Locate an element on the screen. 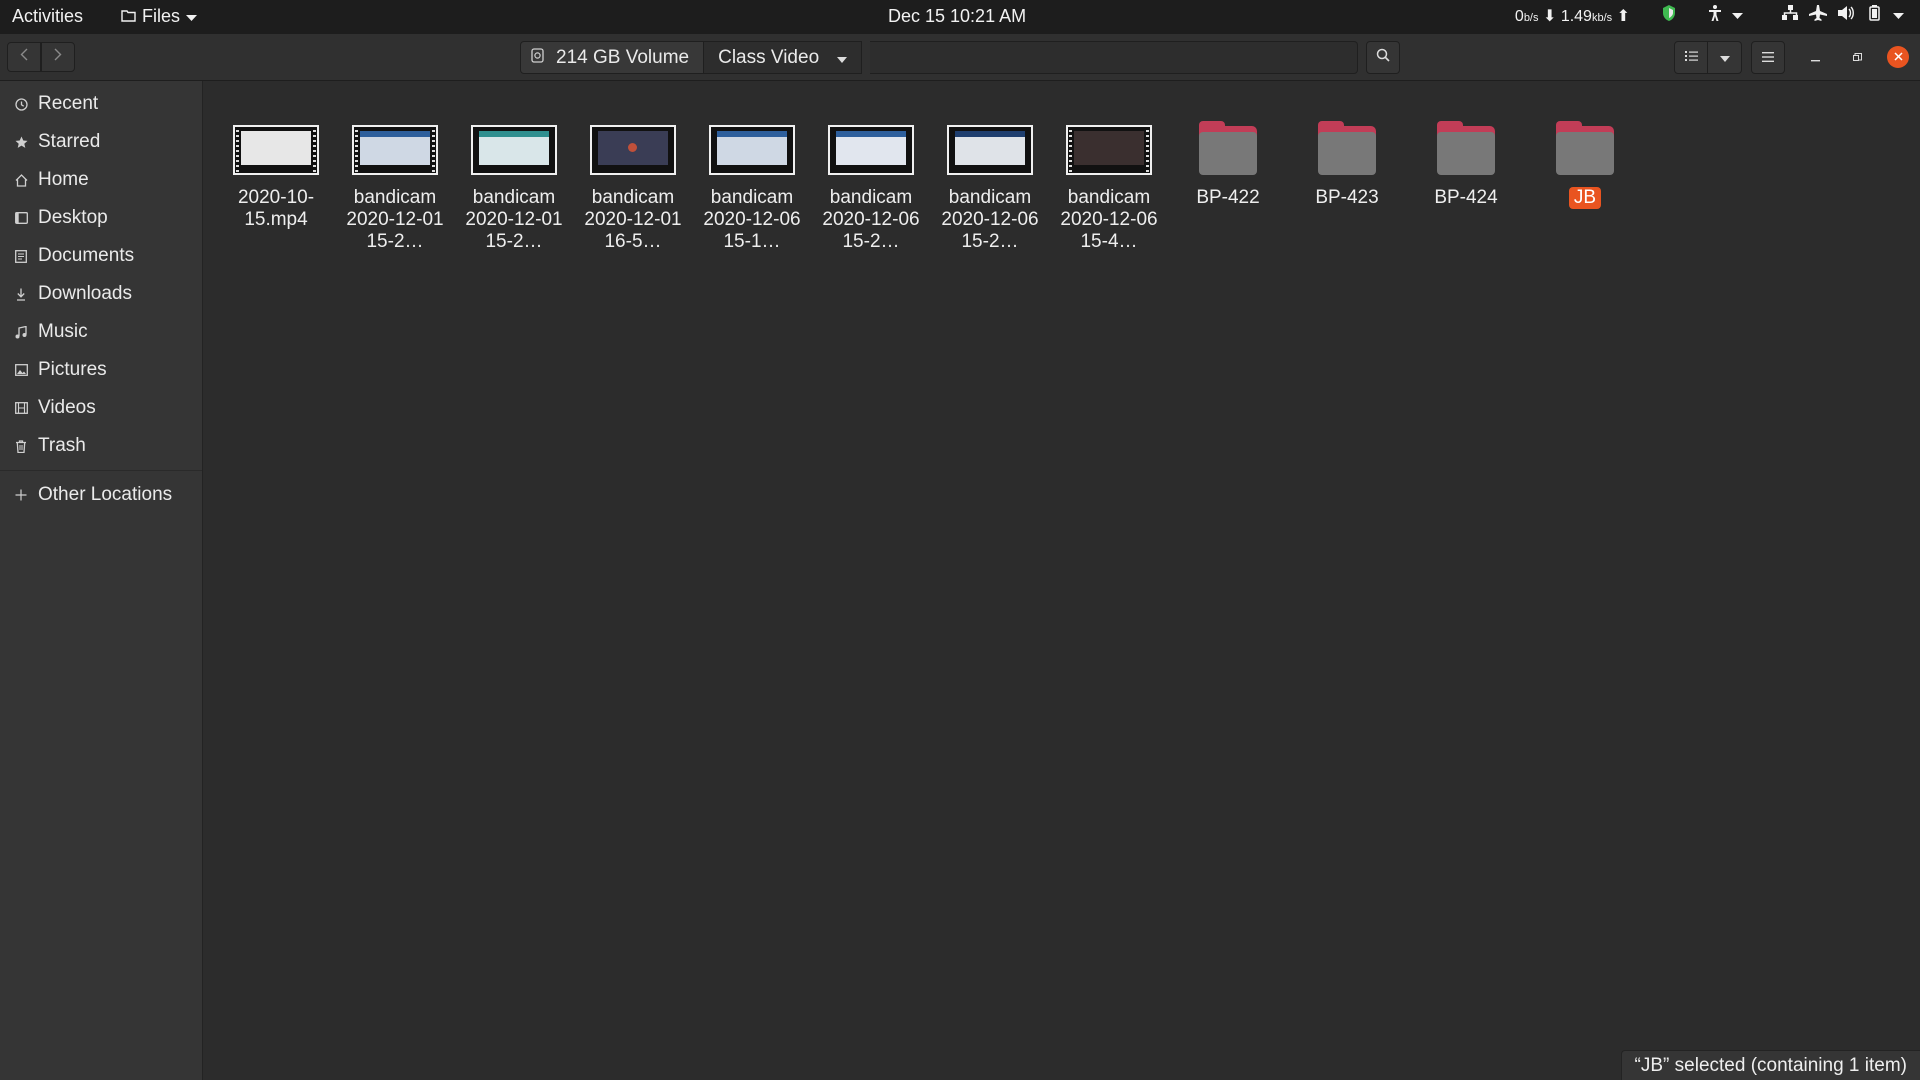  list-view-icon is located at coordinates (1691, 58).